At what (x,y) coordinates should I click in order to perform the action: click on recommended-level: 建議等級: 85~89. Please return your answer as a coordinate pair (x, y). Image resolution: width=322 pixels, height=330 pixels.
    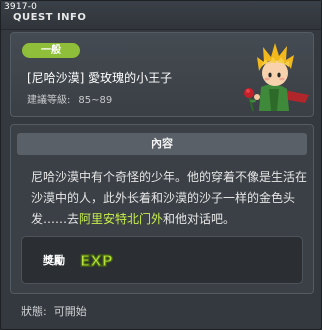
    Looking at the image, I should click on (69, 98).